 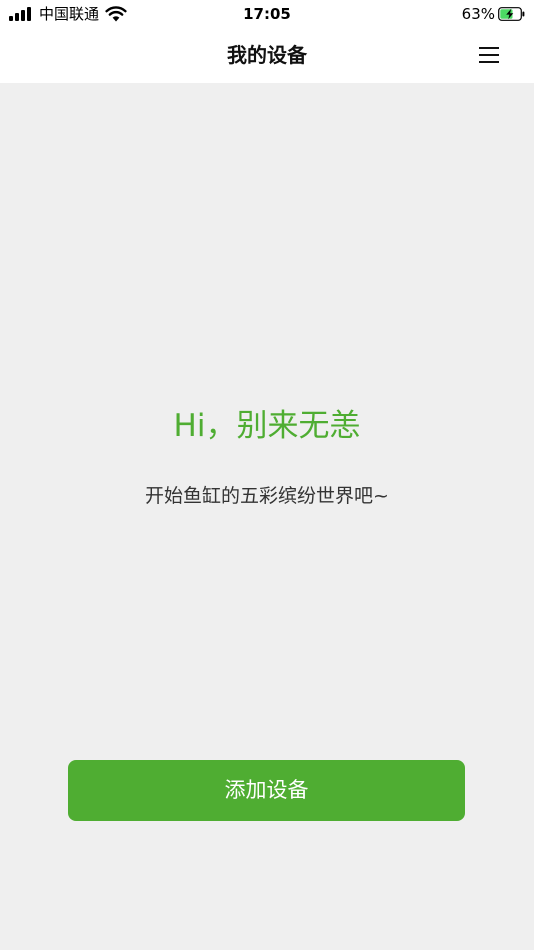 I want to click on status-bar-right: 63%, so click(x=493, y=14).